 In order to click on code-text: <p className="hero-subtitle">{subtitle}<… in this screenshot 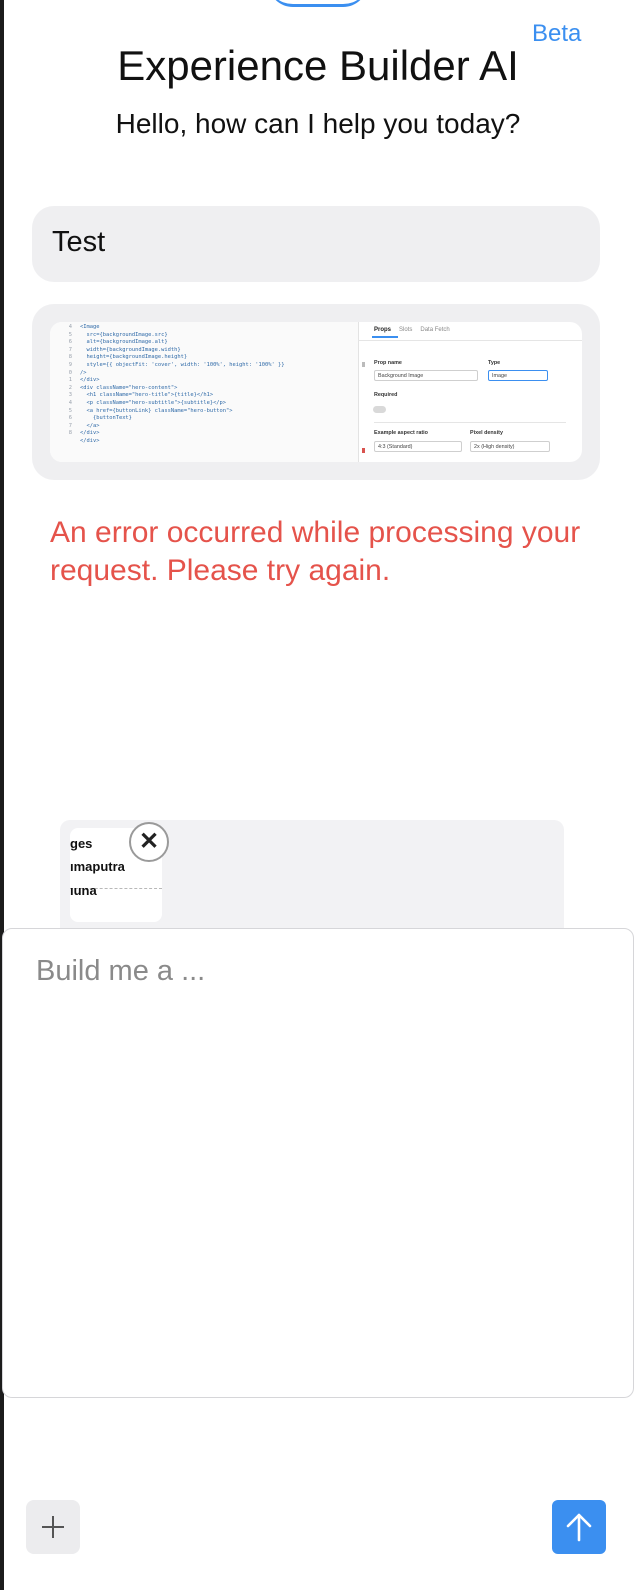, I will do `click(153, 402)`.